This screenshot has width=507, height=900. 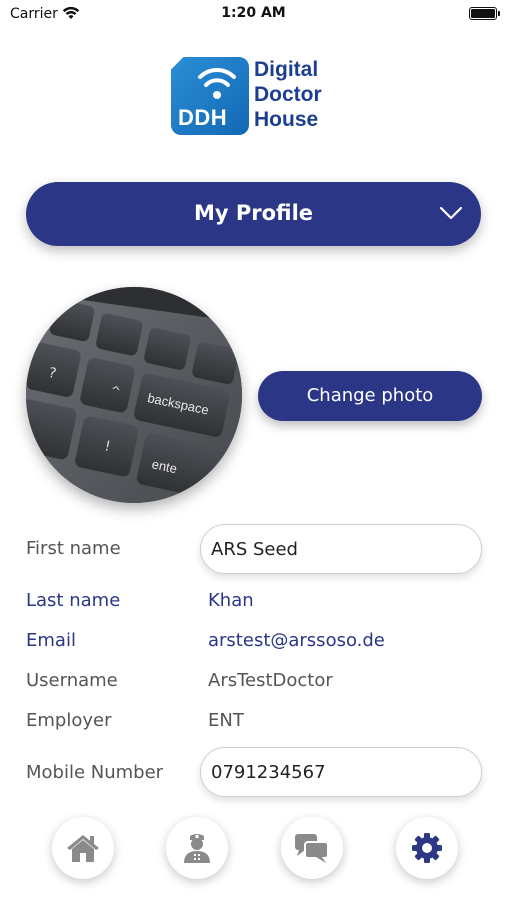 I want to click on chevron-down-icon, so click(x=451, y=213).